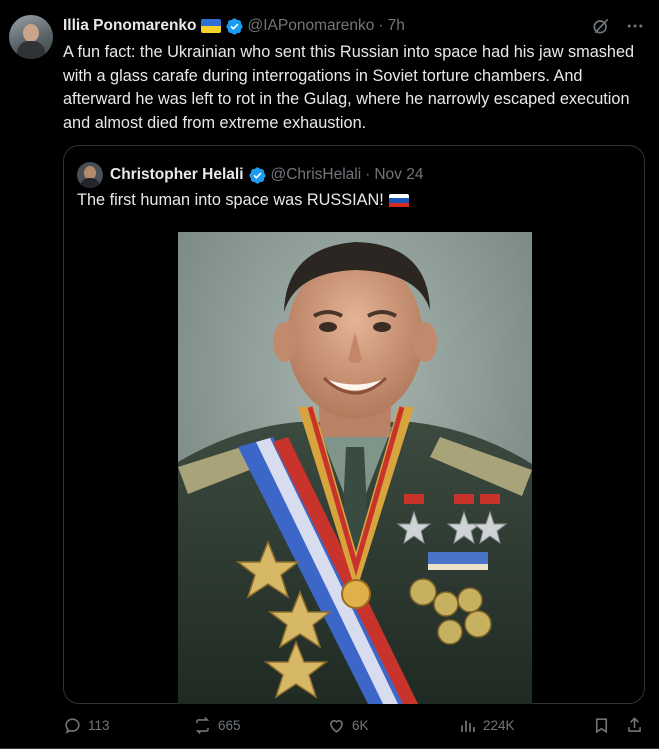 The width and height of the screenshot is (659, 749). Describe the element at coordinates (229, 725) in the screenshot. I see `repost-count: 665` at that location.